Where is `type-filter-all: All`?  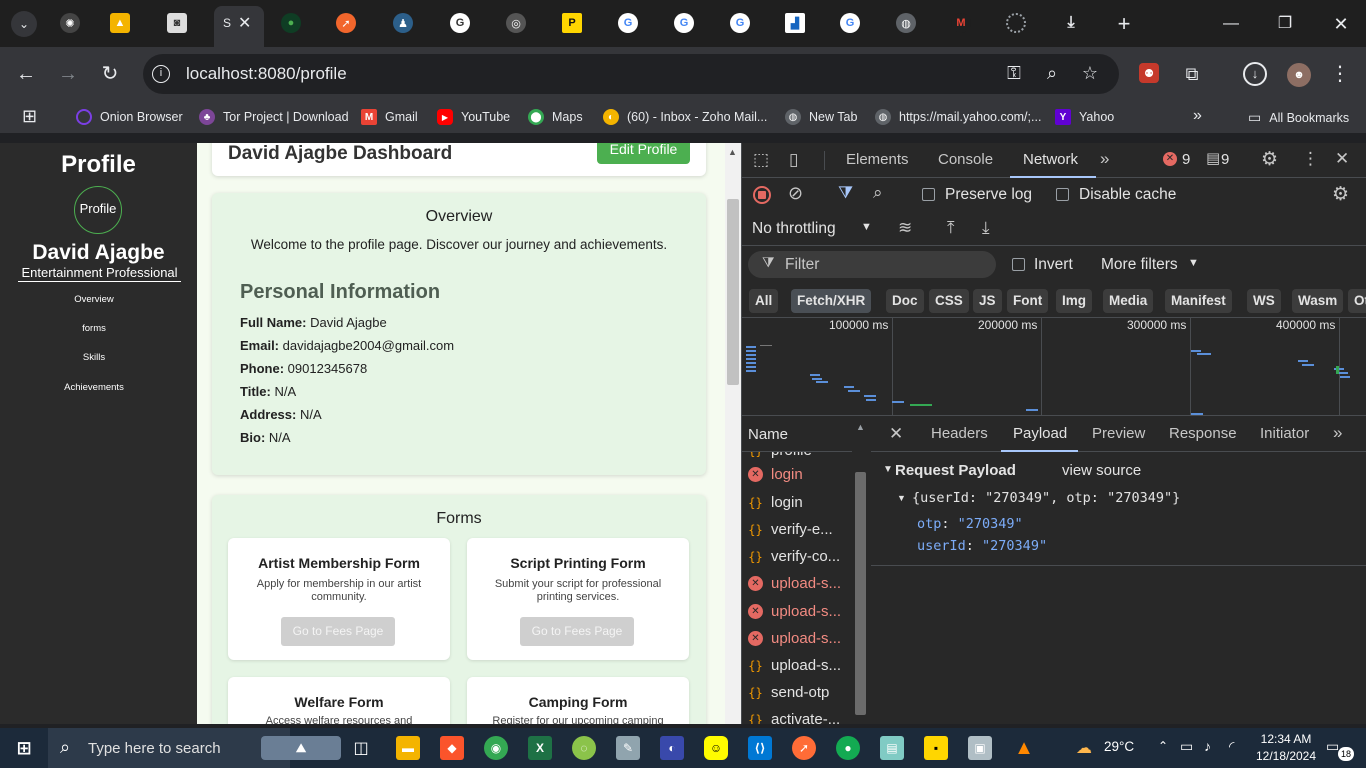
type-filter-all: All is located at coordinates (764, 301).